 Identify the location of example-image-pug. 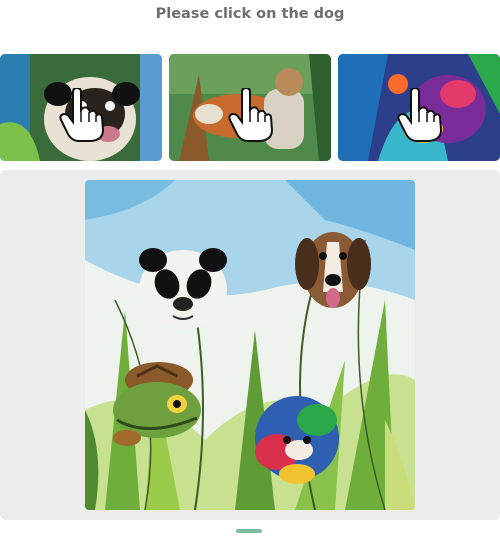
(81, 107).